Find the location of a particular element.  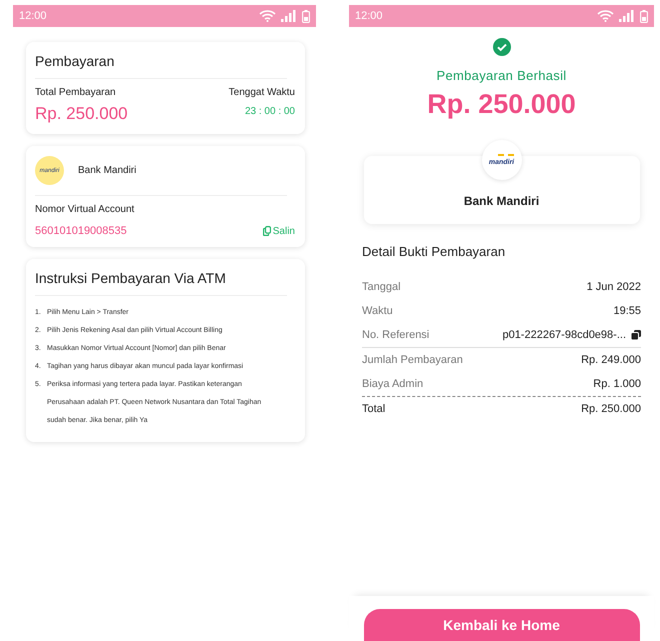

detail-label: Waktu is located at coordinates (377, 311).